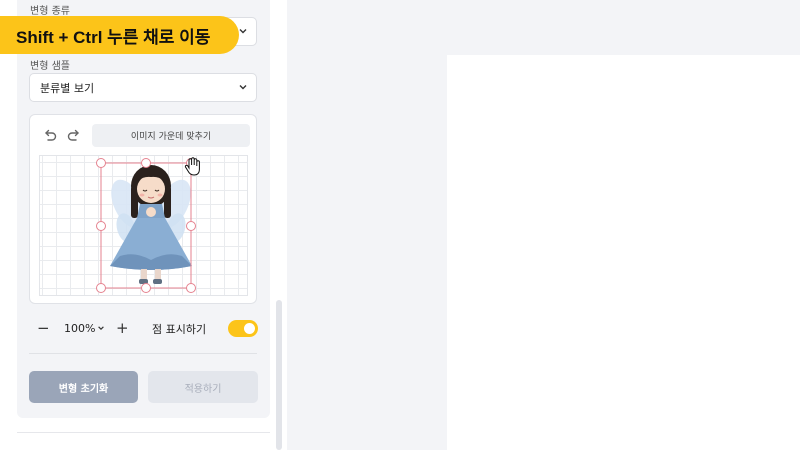  I want to click on toggle-knob, so click(249, 328).